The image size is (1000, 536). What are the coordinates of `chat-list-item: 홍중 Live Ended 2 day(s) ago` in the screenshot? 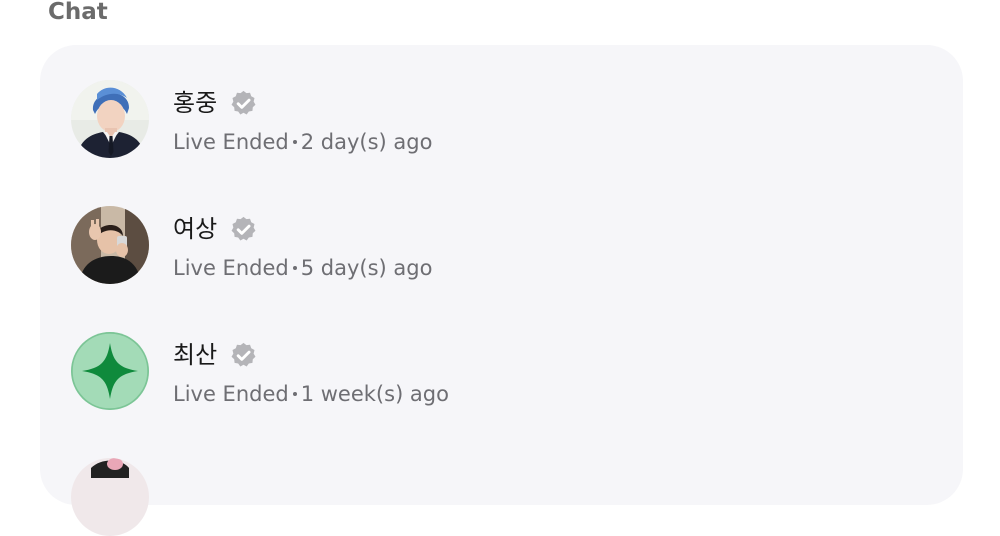 It's located at (501, 120).